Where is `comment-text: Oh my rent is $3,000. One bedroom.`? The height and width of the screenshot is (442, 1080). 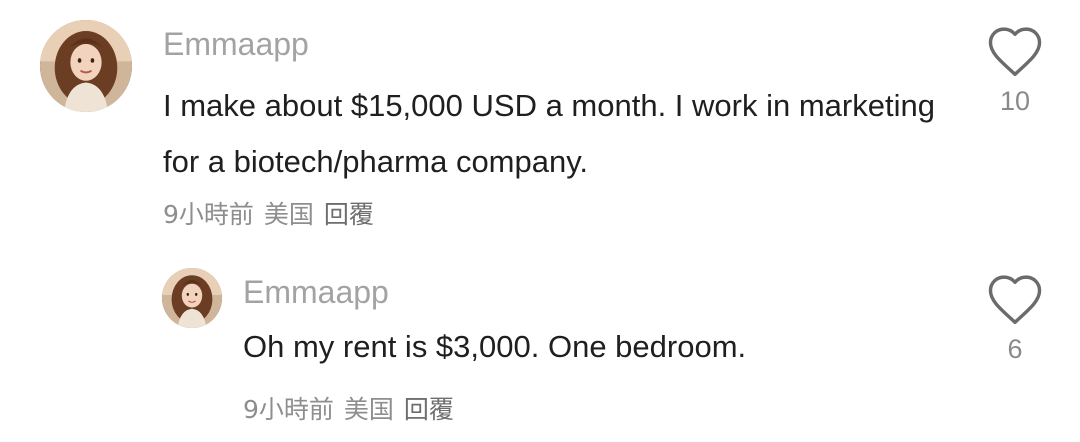 comment-text: Oh my rent is $3,000. One bedroom. is located at coordinates (495, 346).